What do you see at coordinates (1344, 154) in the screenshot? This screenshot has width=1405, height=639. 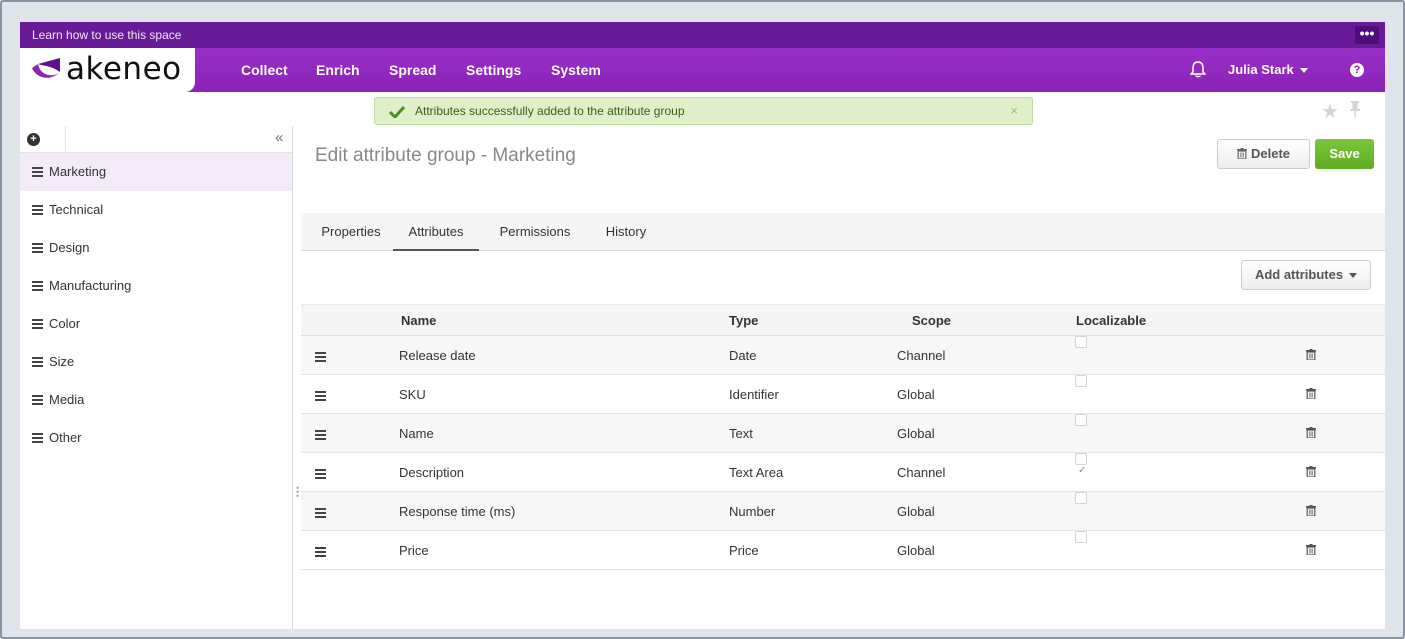 I see `save-button: Save` at bounding box center [1344, 154].